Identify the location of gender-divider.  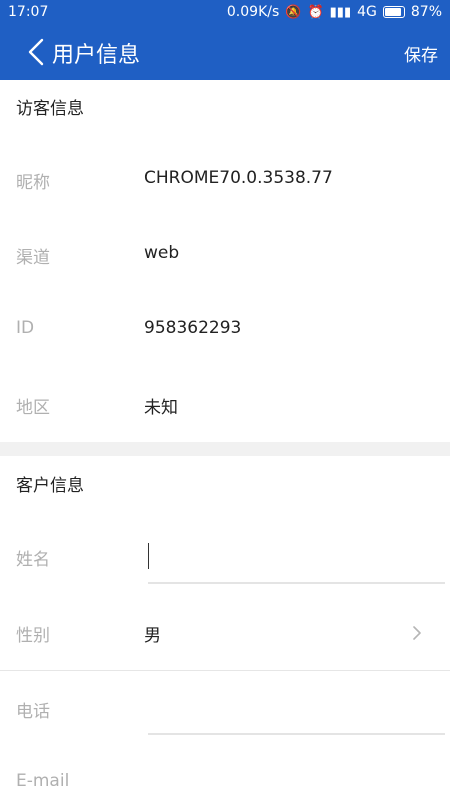
(225, 670).